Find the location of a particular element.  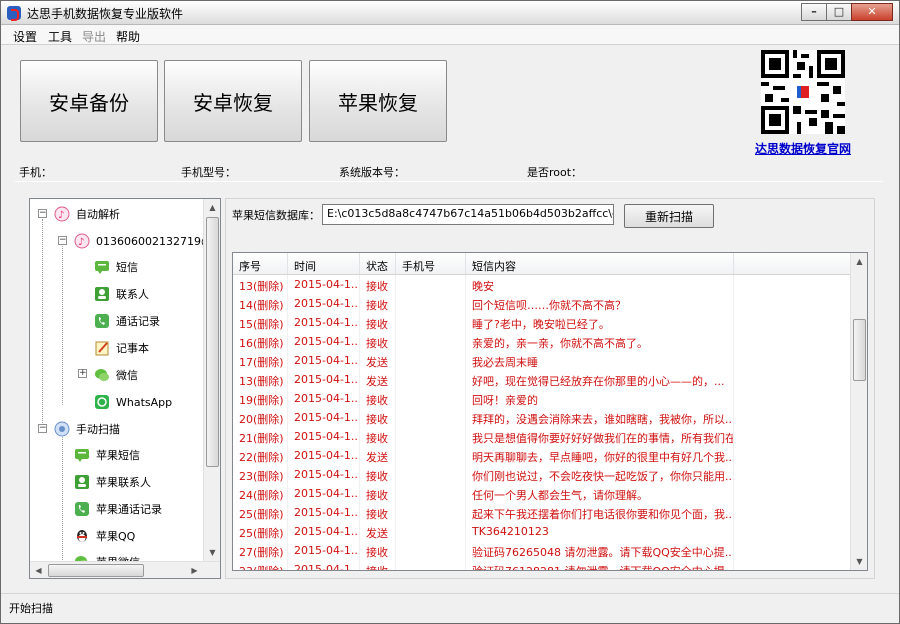

tree-item-device: ♪ 013606002132719@2 is located at coordinates (146, 241).